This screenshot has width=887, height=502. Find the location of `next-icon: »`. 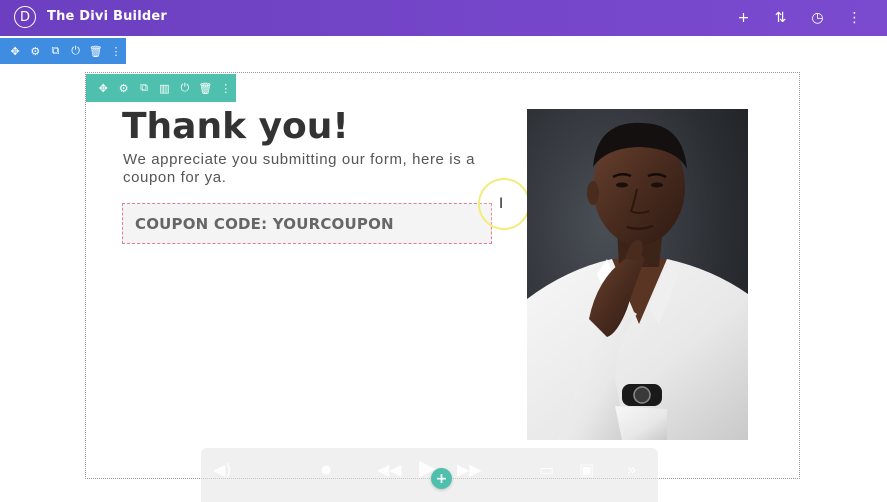

next-icon: » is located at coordinates (632, 469).